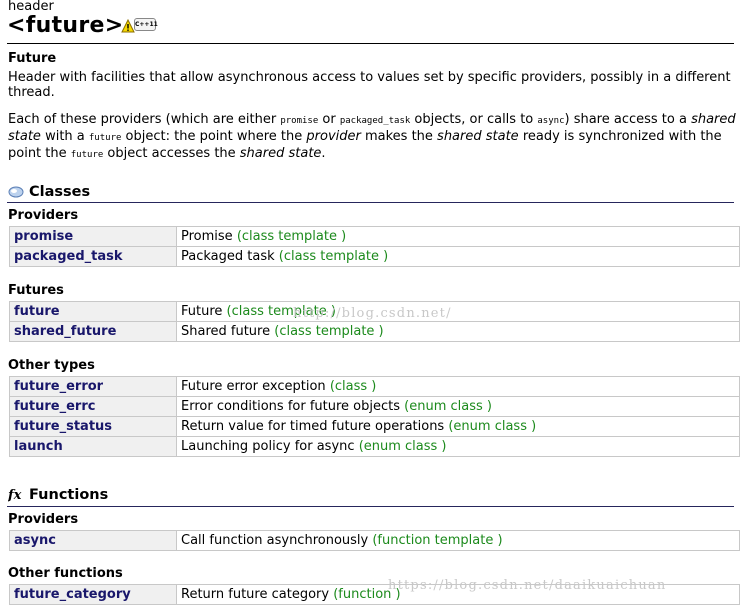 This screenshot has height=606, width=746. What do you see at coordinates (299, 121) in the screenshot?
I see `code-promise: promise` at bounding box center [299, 121].